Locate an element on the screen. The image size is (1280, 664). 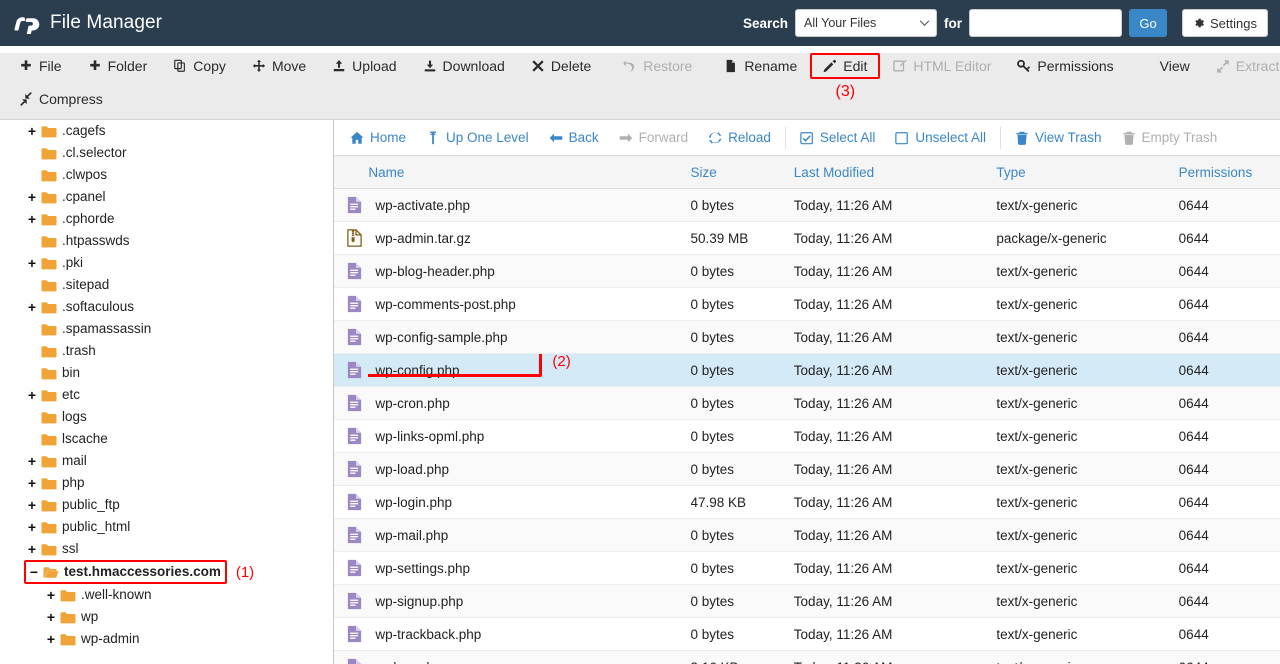
tree-node-softaculous: + .softaculous is located at coordinates (80, 307).